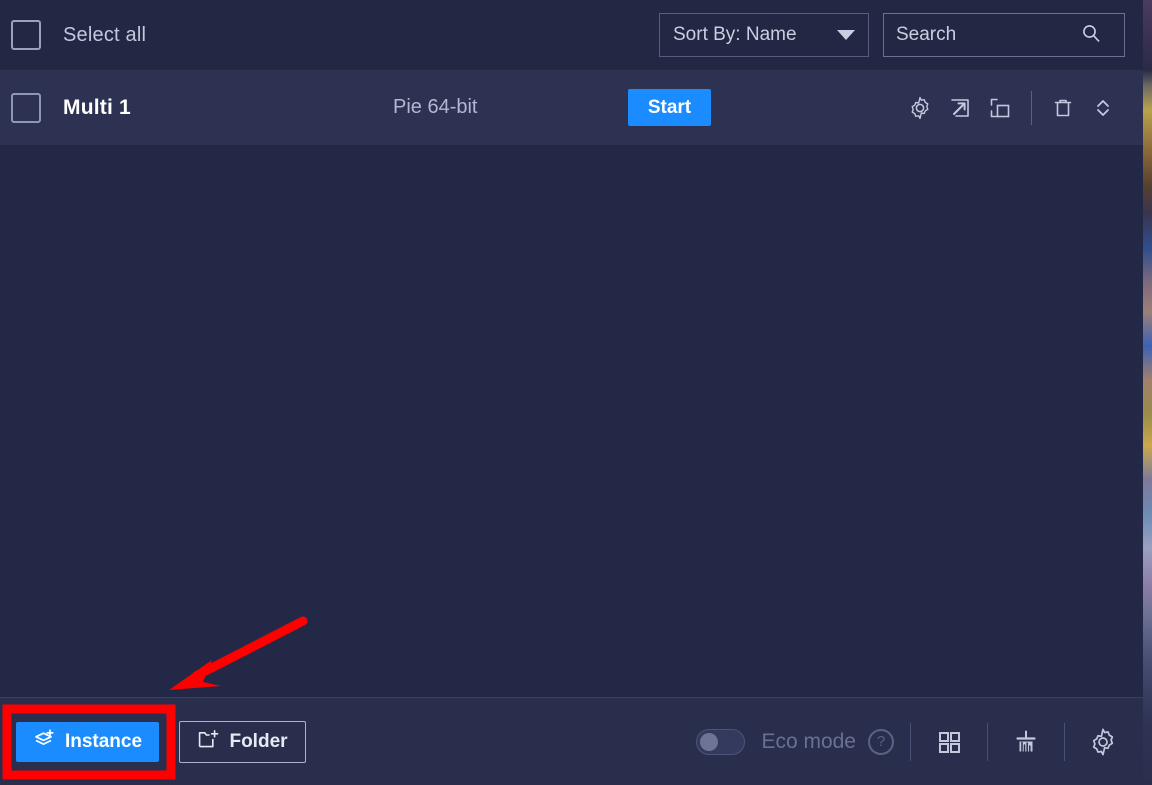  Describe the element at coordinates (846, 35) in the screenshot. I see `chevron-down-icon` at that location.